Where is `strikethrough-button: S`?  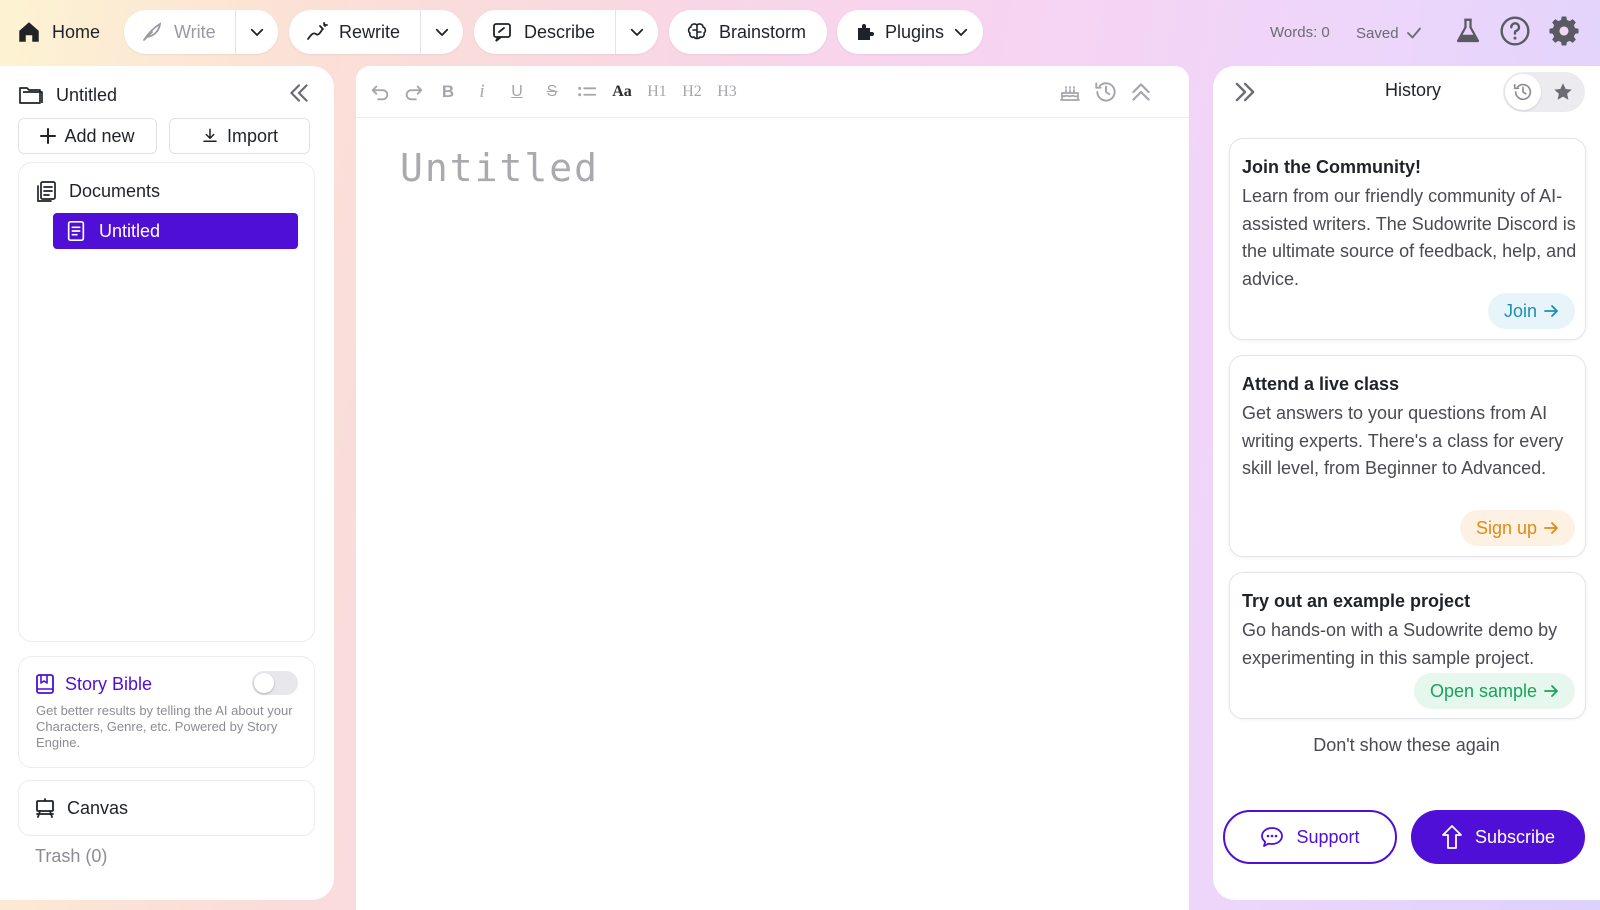
strikethrough-button: S is located at coordinates (552, 92).